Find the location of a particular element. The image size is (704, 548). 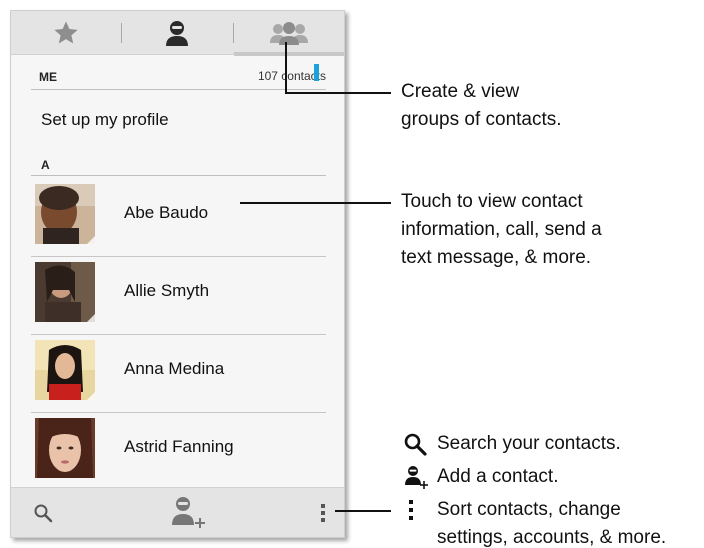

overflow-menu-button is located at coordinates (323, 512).